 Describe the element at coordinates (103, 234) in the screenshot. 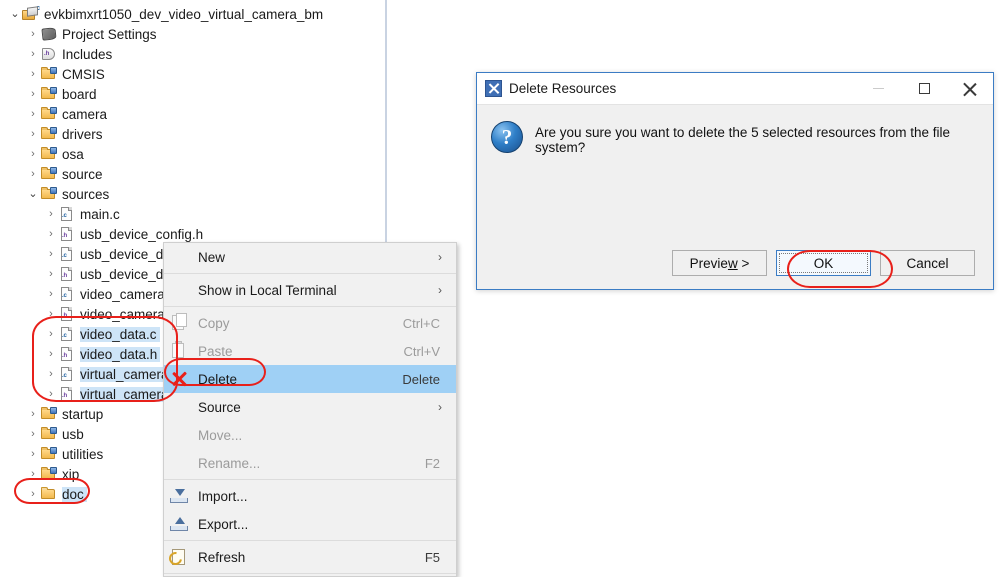

I see `tree-item: › .h usb_device_config.h` at that location.